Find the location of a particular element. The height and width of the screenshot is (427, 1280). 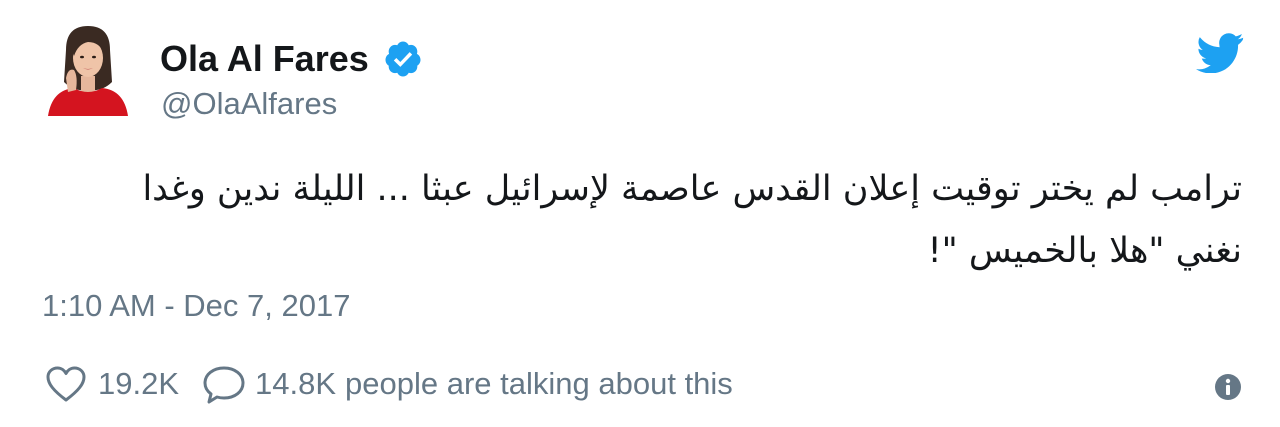

heart-icon is located at coordinates (66, 384).